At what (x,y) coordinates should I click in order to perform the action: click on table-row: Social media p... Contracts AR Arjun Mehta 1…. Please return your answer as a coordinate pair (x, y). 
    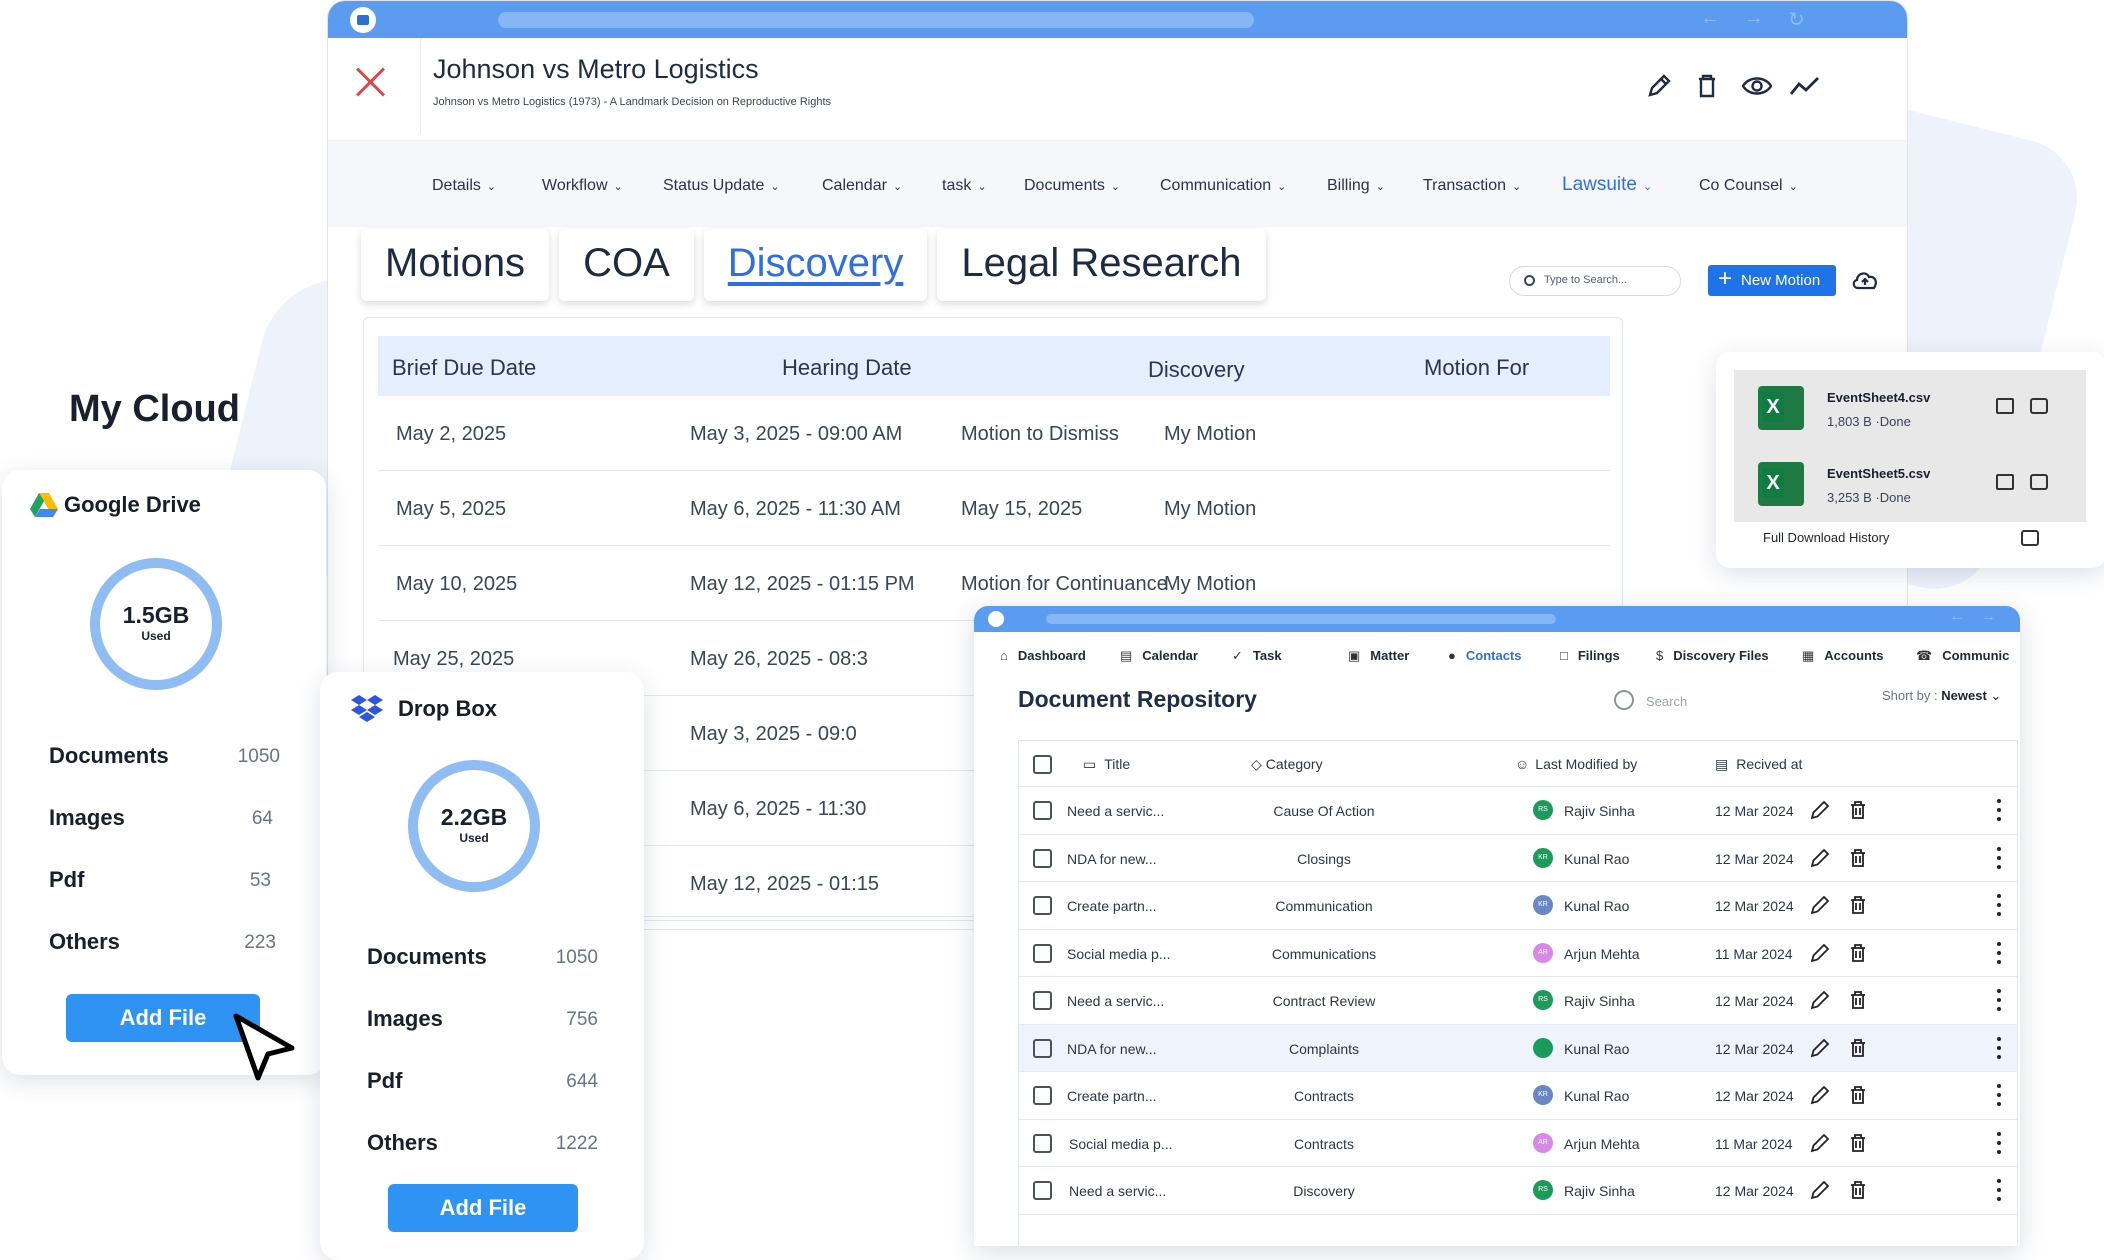
    Looking at the image, I should click on (1518, 1143).